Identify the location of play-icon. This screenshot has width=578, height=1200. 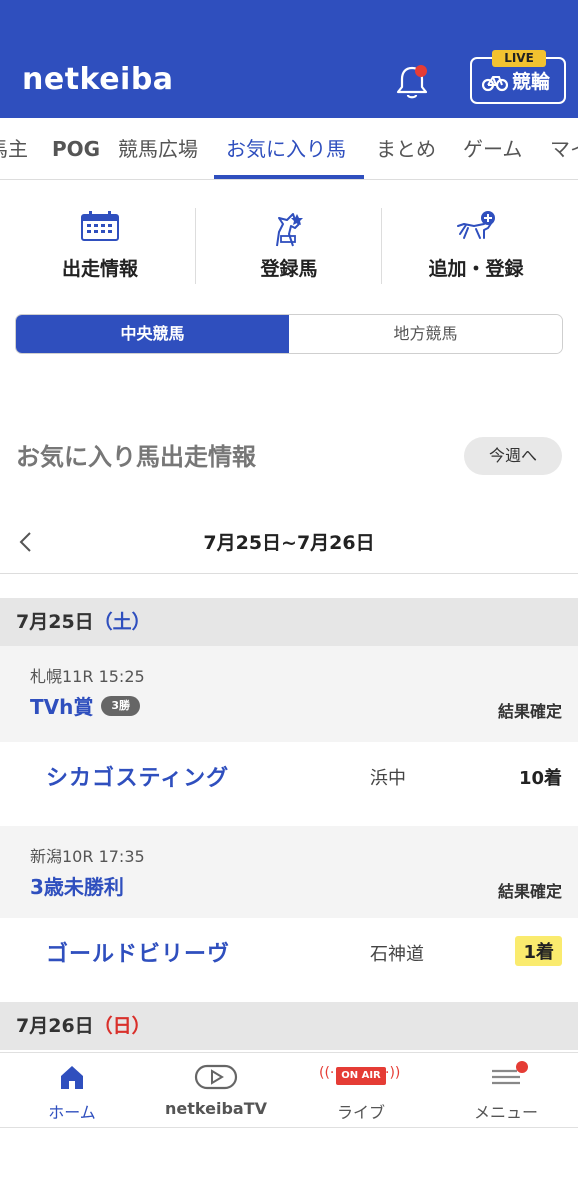
(216, 1077).